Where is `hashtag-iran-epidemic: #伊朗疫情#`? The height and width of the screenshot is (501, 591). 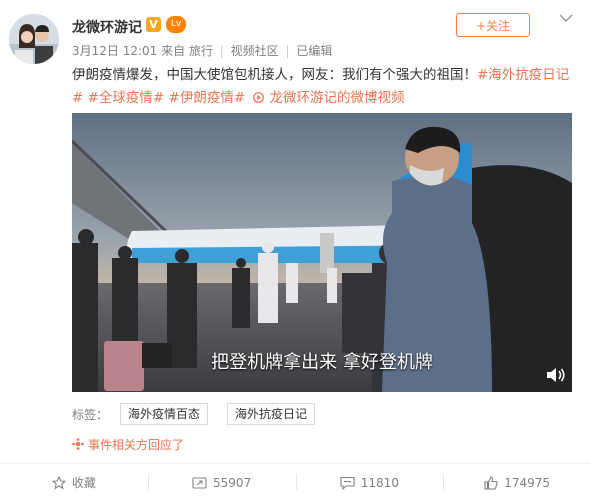
hashtag-iran-epidemic: #伊朗疫情# is located at coordinates (207, 98).